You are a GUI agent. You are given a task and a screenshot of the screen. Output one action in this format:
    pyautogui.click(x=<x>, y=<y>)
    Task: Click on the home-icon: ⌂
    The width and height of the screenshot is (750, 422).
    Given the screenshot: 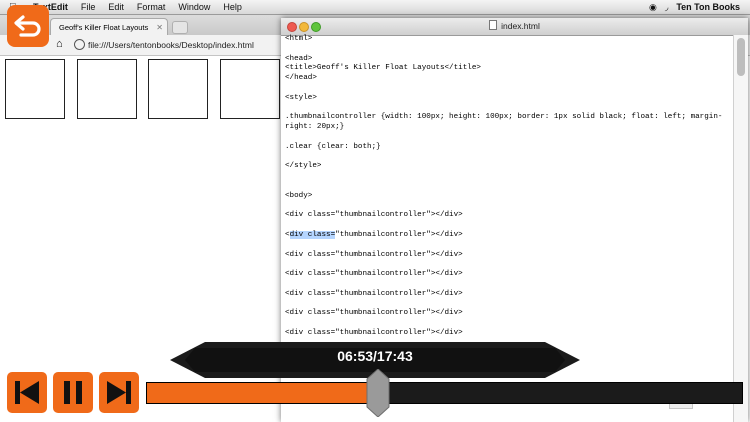 What is the action you would take?
    pyautogui.click(x=59, y=44)
    